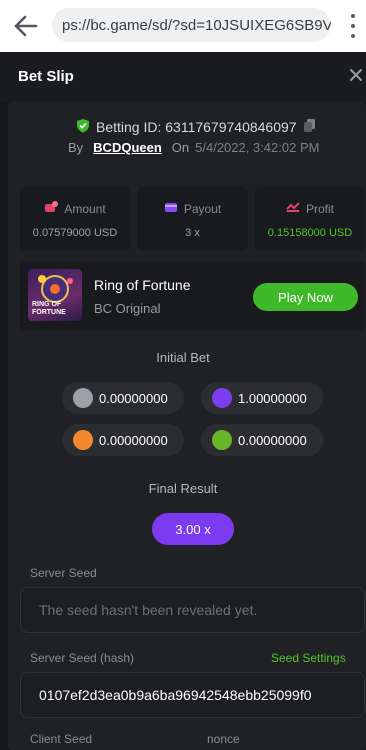 Image resolution: width=366 pixels, height=750 pixels. What do you see at coordinates (183, 488) in the screenshot?
I see `final-result-title: Final Result` at bounding box center [183, 488].